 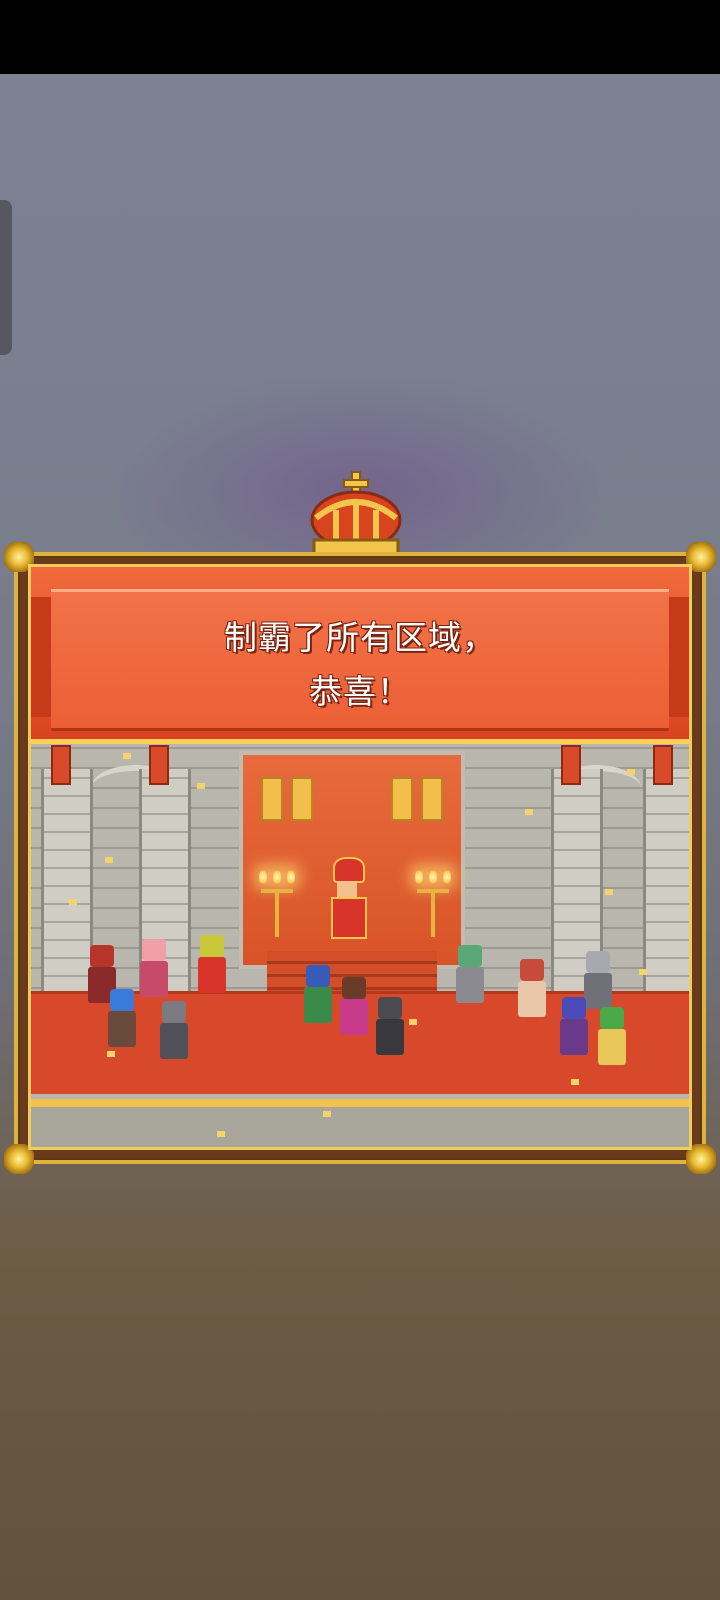 I want to click on message-line-1: 制霸了所有区域，, so click(x=360, y=637).